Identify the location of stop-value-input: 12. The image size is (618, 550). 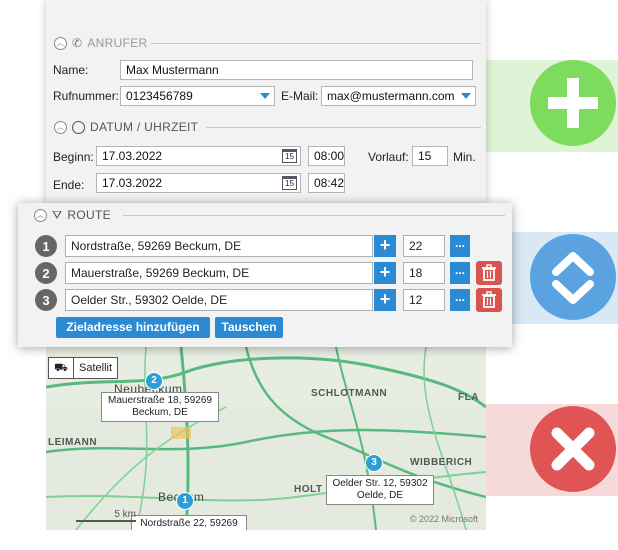
(424, 300).